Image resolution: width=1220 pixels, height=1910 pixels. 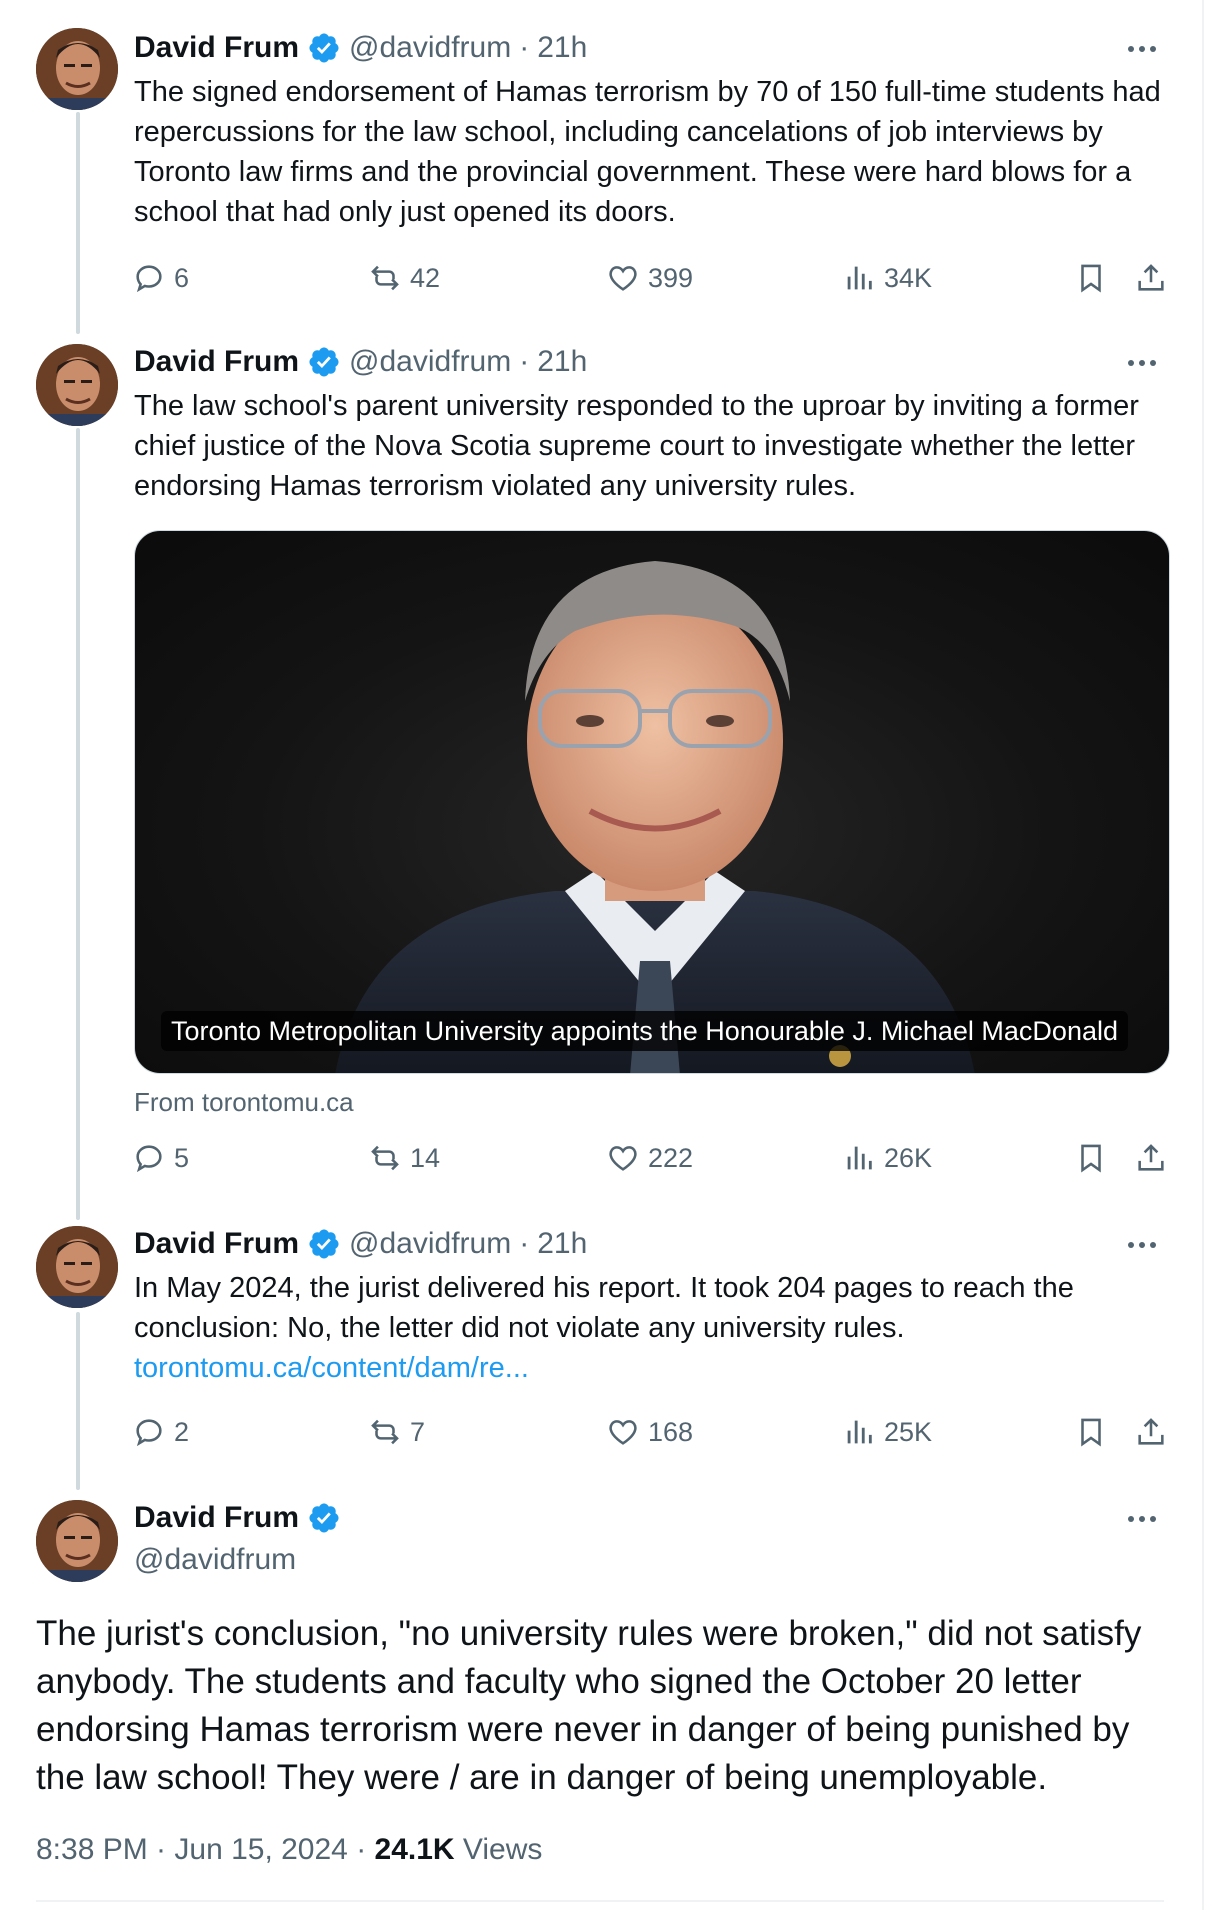 I want to click on media-source: From torontomu.ca, so click(x=244, y=1102).